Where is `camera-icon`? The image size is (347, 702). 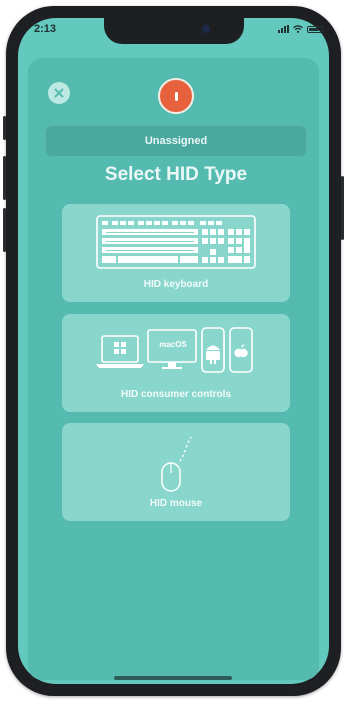 camera-icon is located at coordinates (206, 29).